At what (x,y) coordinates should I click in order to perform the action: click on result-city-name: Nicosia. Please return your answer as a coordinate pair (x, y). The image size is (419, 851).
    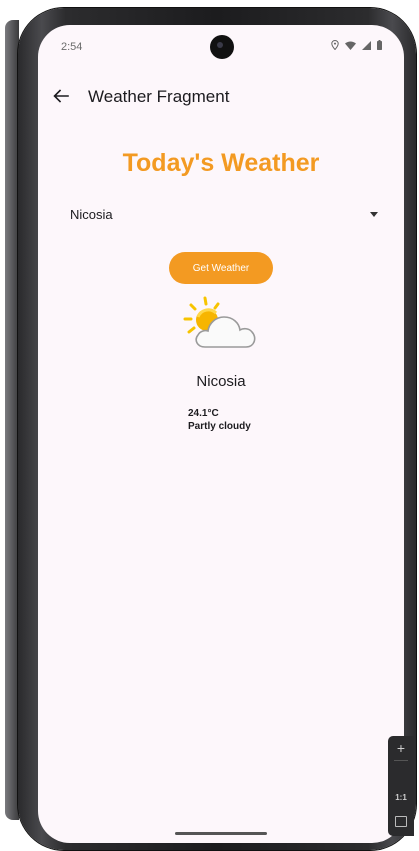
    Looking at the image, I should click on (221, 381).